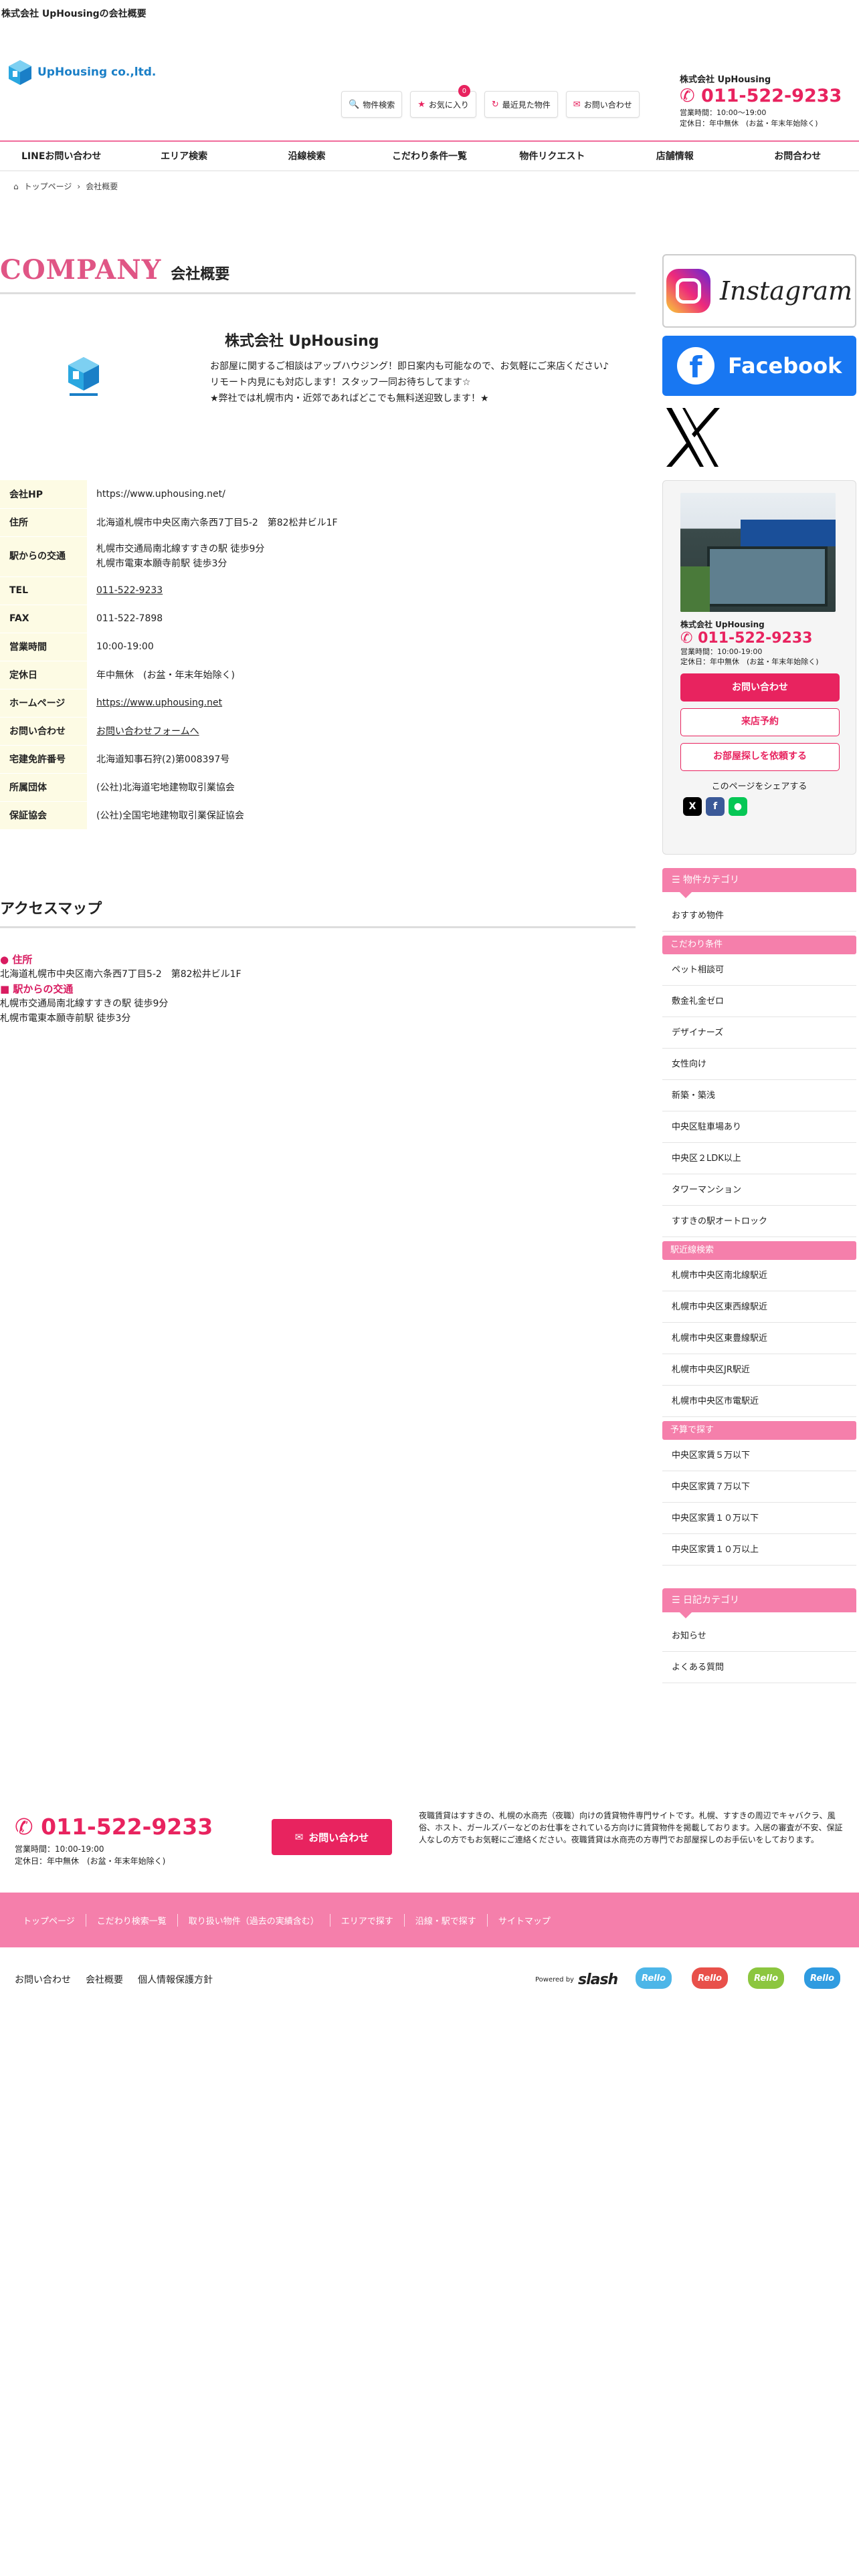 The image size is (859, 2576). Describe the element at coordinates (43, 675) in the screenshot. I see `row-label: 定休日` at that location.